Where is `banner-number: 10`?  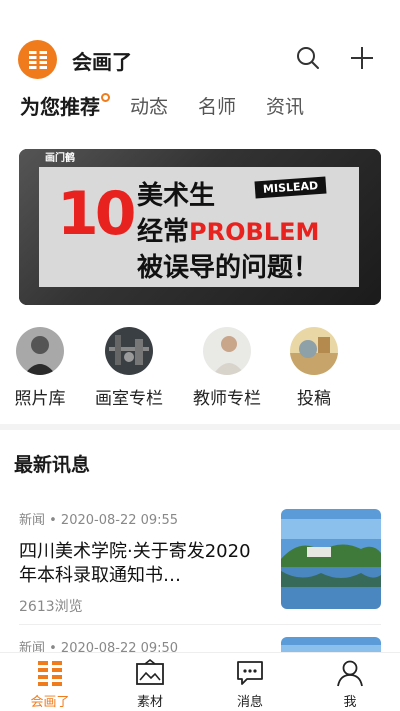 banner-number: 10 is located at coordinates (96, 214).